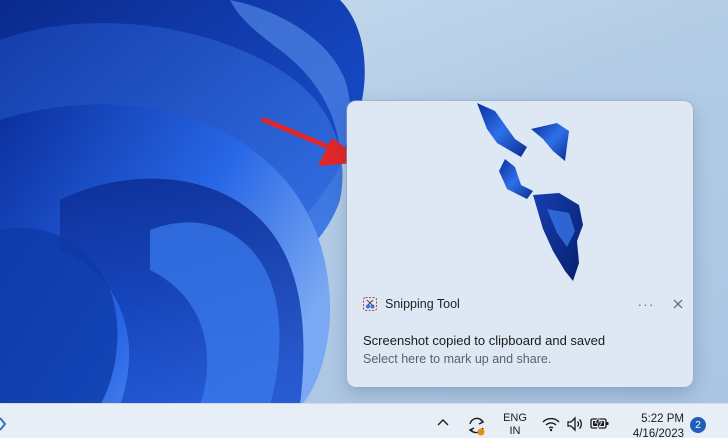  I want to click on system-clock: 5:22 PM 4/16/2023, so click(651, 425).